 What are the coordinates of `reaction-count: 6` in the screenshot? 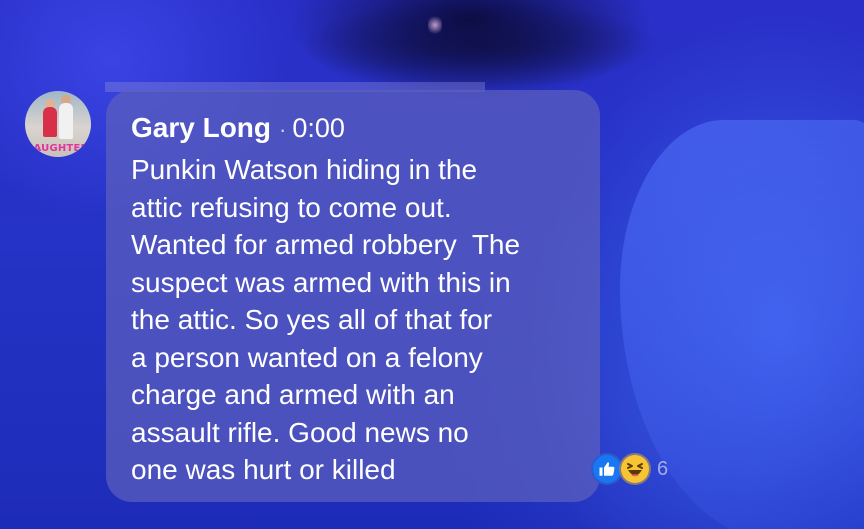 It's located at (663, 468).